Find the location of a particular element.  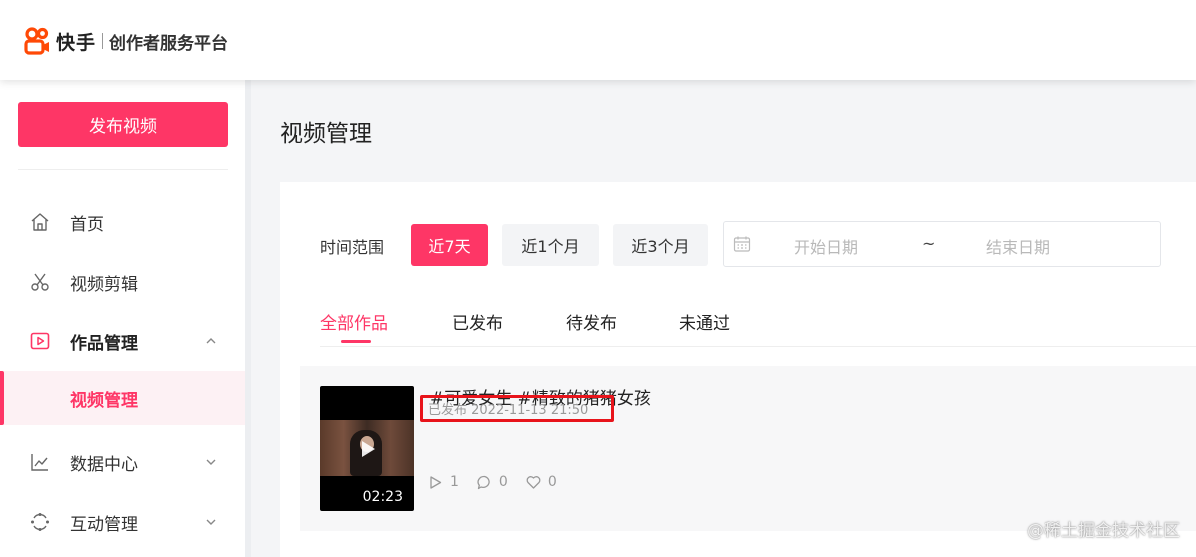

play-count: 1 is located at coordinates (443, 482).